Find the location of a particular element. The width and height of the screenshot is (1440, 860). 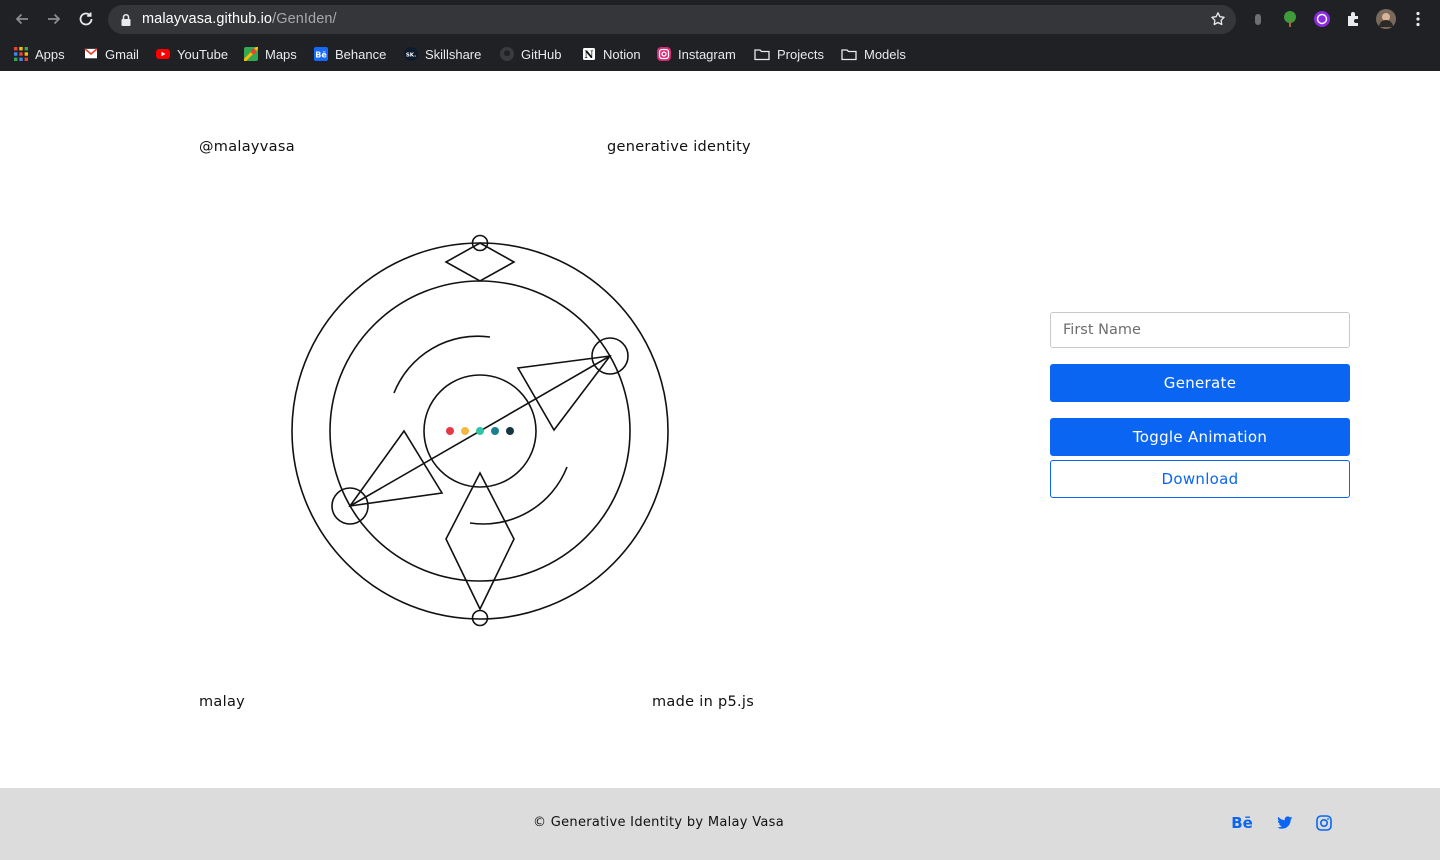

upper-arc is located at coordinates (442, 364).